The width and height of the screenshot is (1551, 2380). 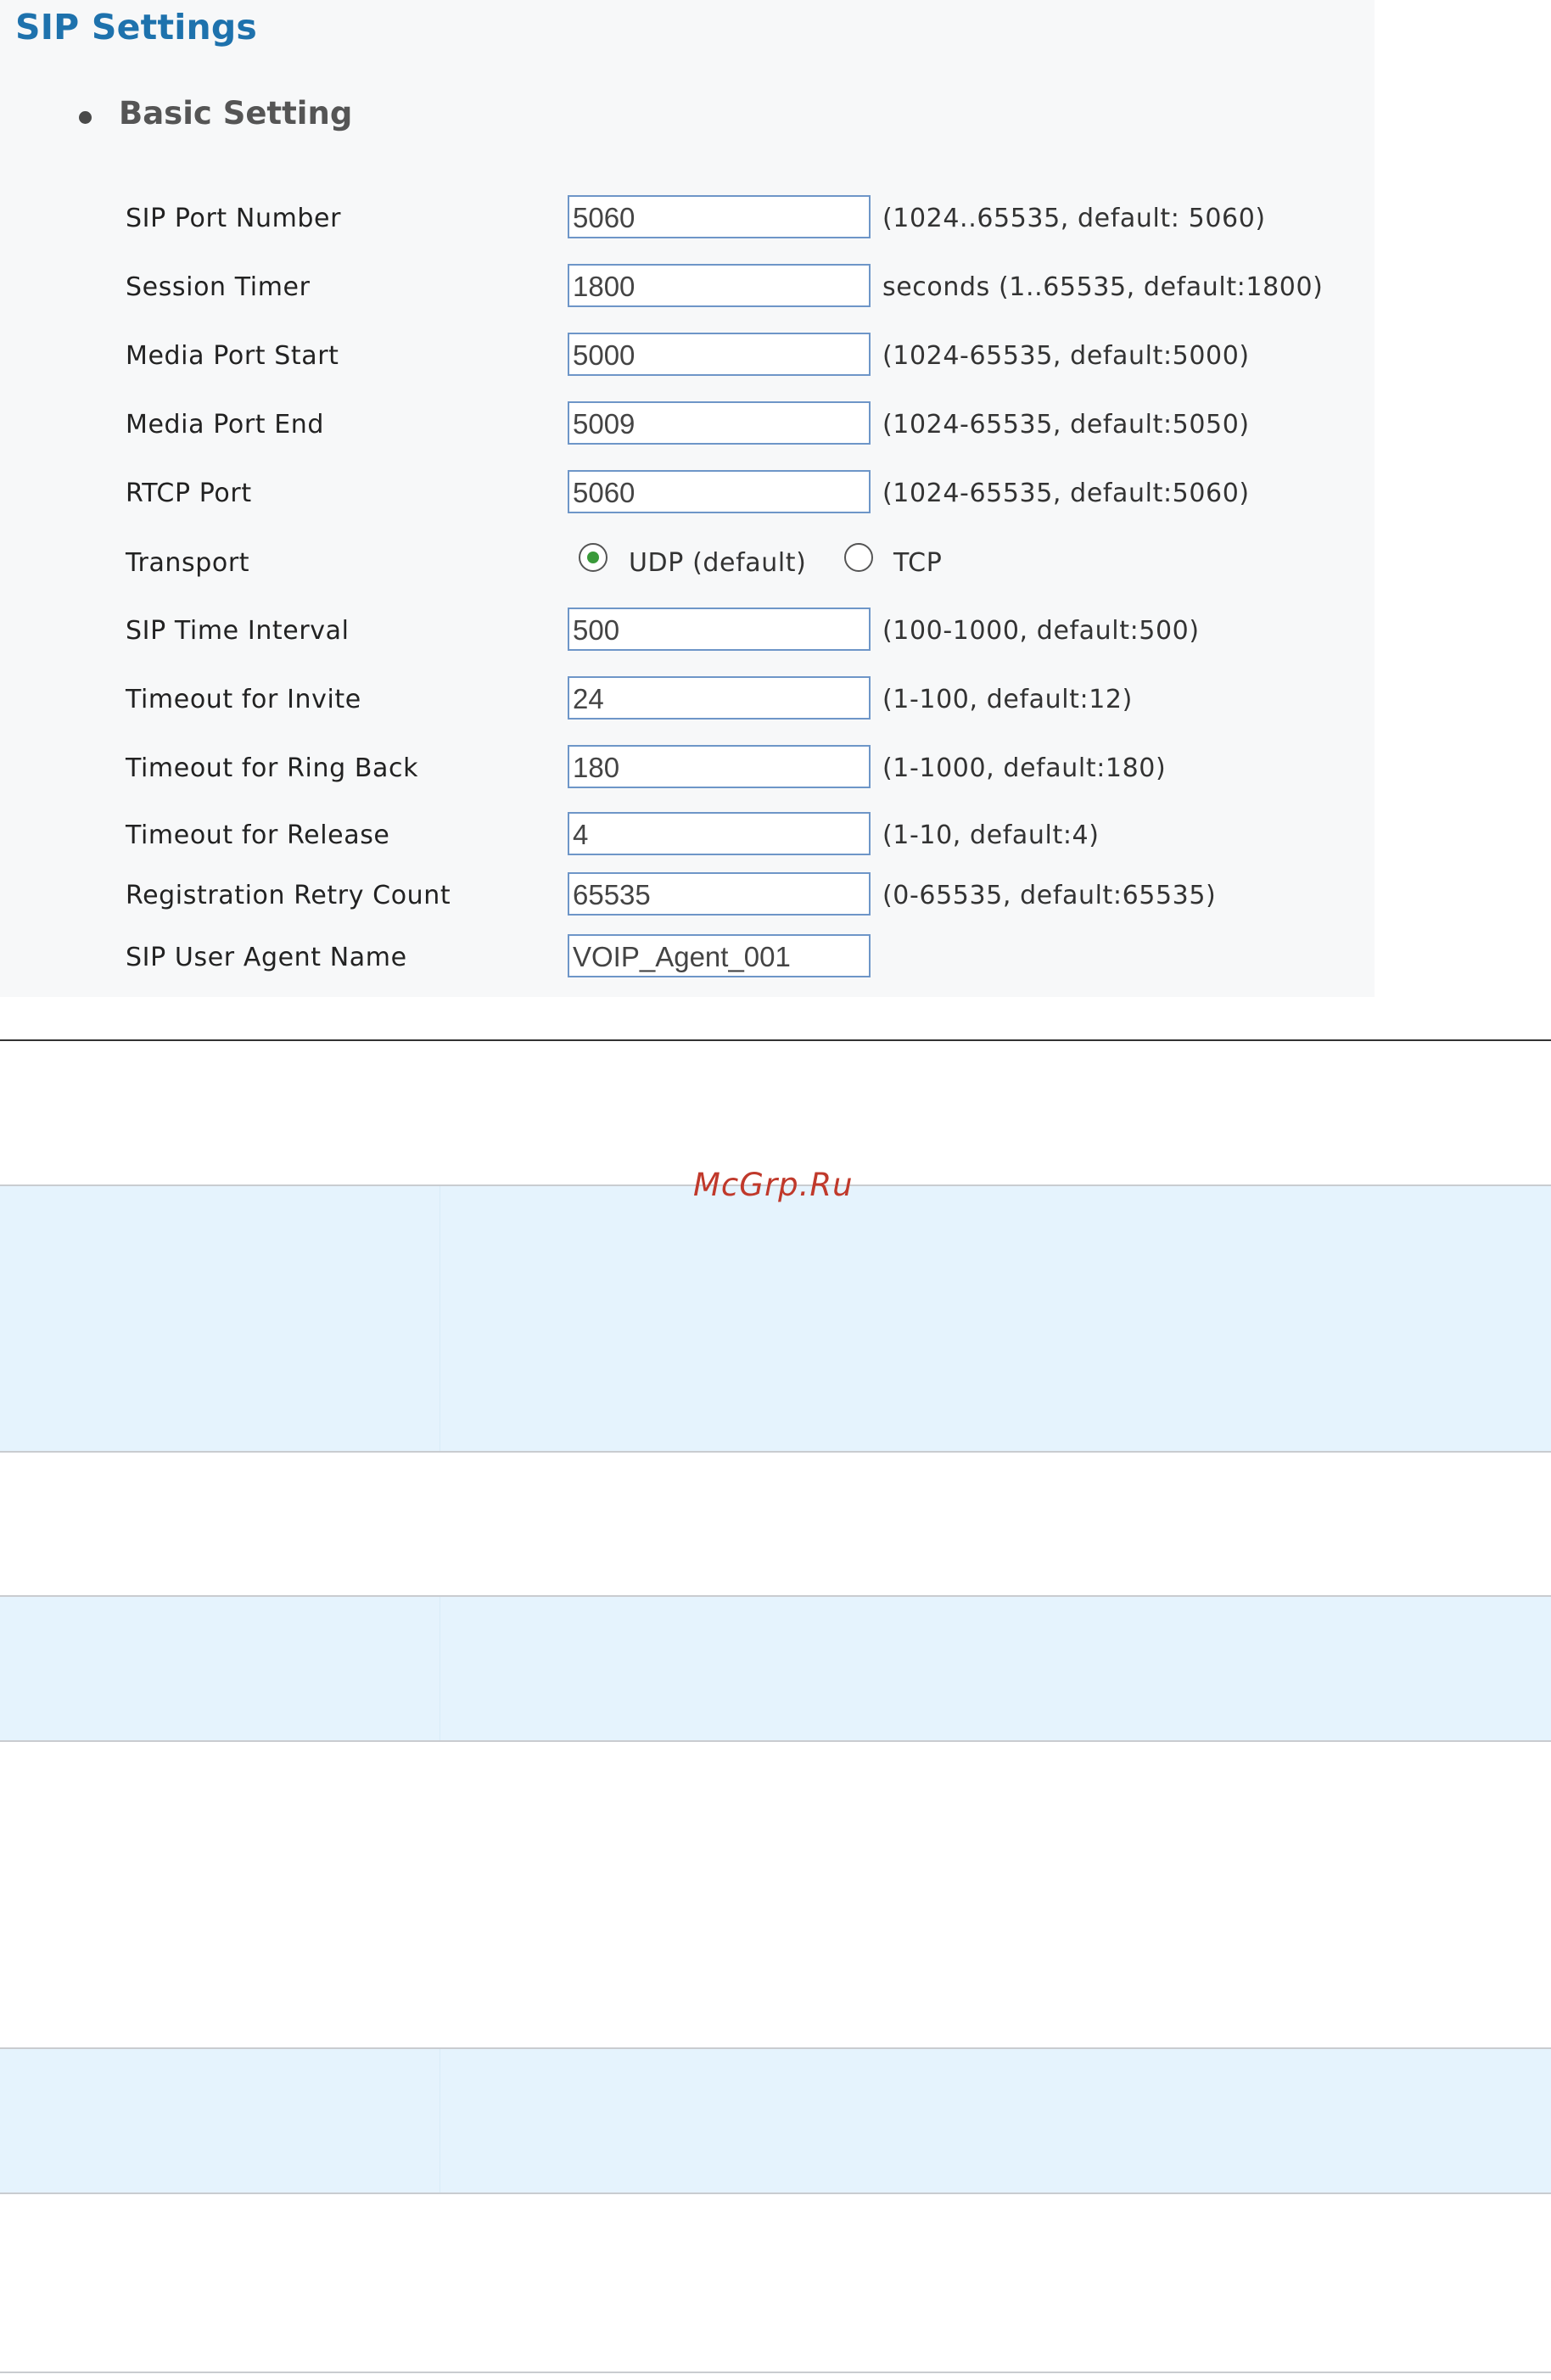 What do you see at coordinates (1049, 895) in the screenshot?
I see `registration-retry-count-hint: (0-65535, default:65535)` at bounding box center [1049, 895].